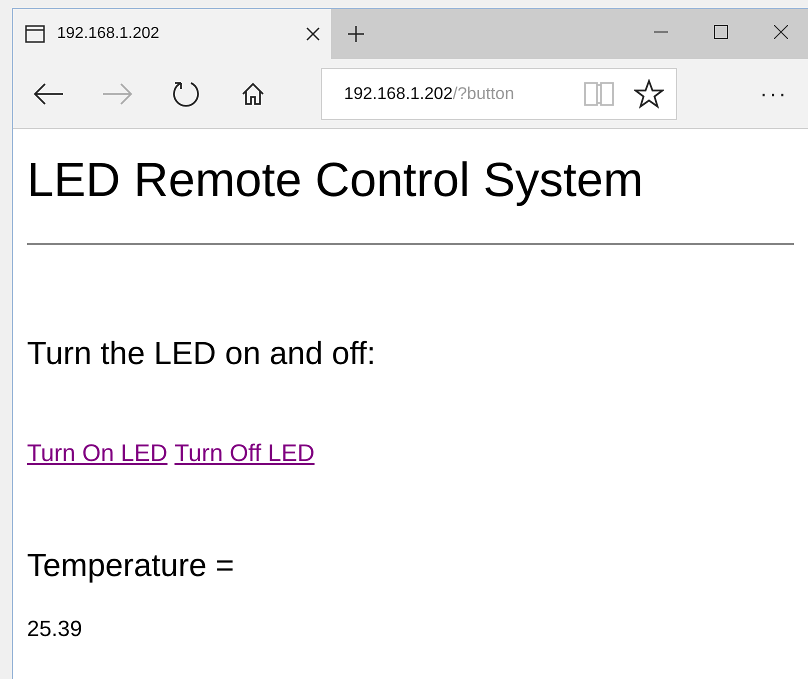  What do you see at coordinates (649, 93) in the screenshot?
I see `star-icon` at bounding box center [649, 93].